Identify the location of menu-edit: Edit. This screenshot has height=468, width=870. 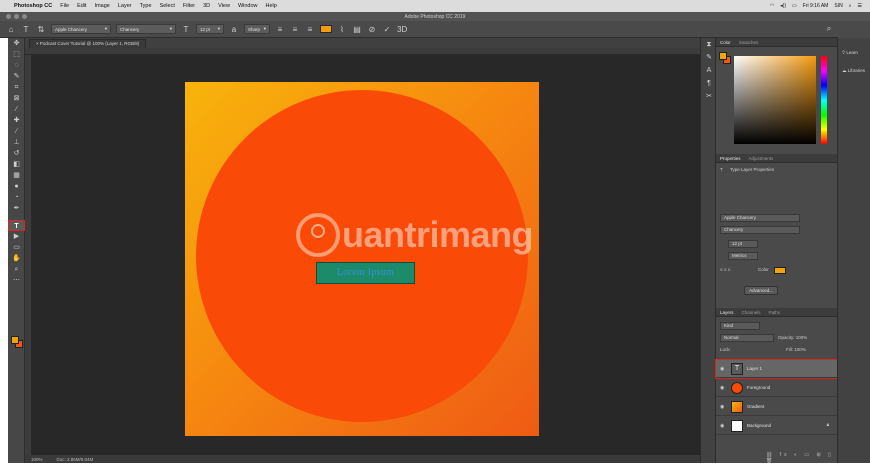
(81, 6).